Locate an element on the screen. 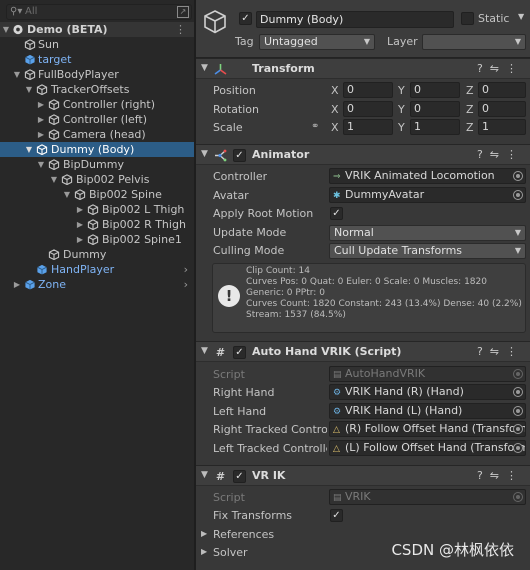  vrik-component-header: ▼ # ✓ VR IK ?⇋⋮ is located at coordinates (363, 475).